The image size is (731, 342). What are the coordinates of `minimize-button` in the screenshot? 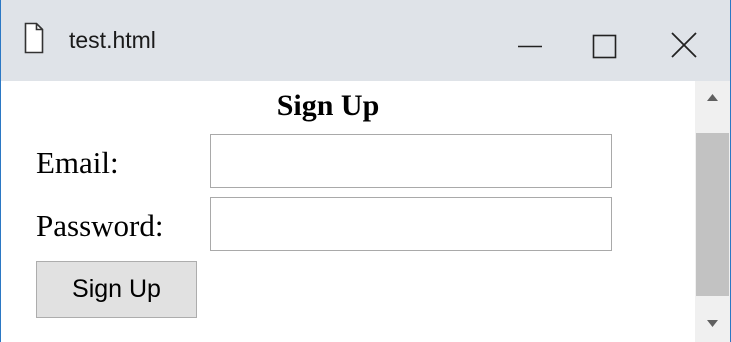 It's located at (525, 40).